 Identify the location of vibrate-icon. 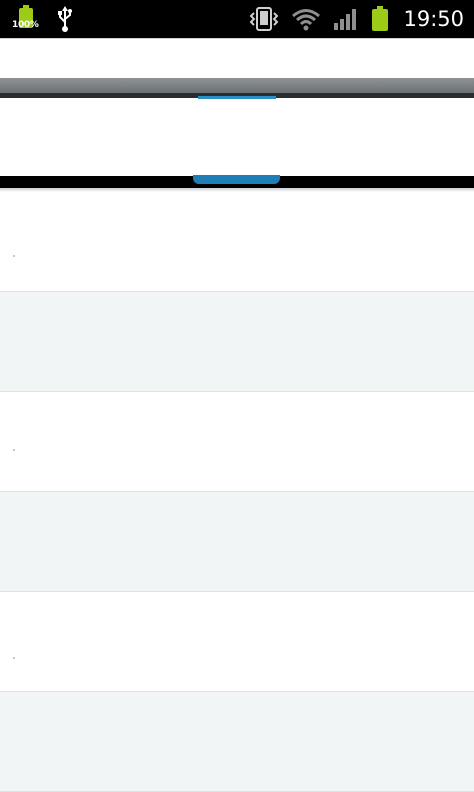
(264, 19).